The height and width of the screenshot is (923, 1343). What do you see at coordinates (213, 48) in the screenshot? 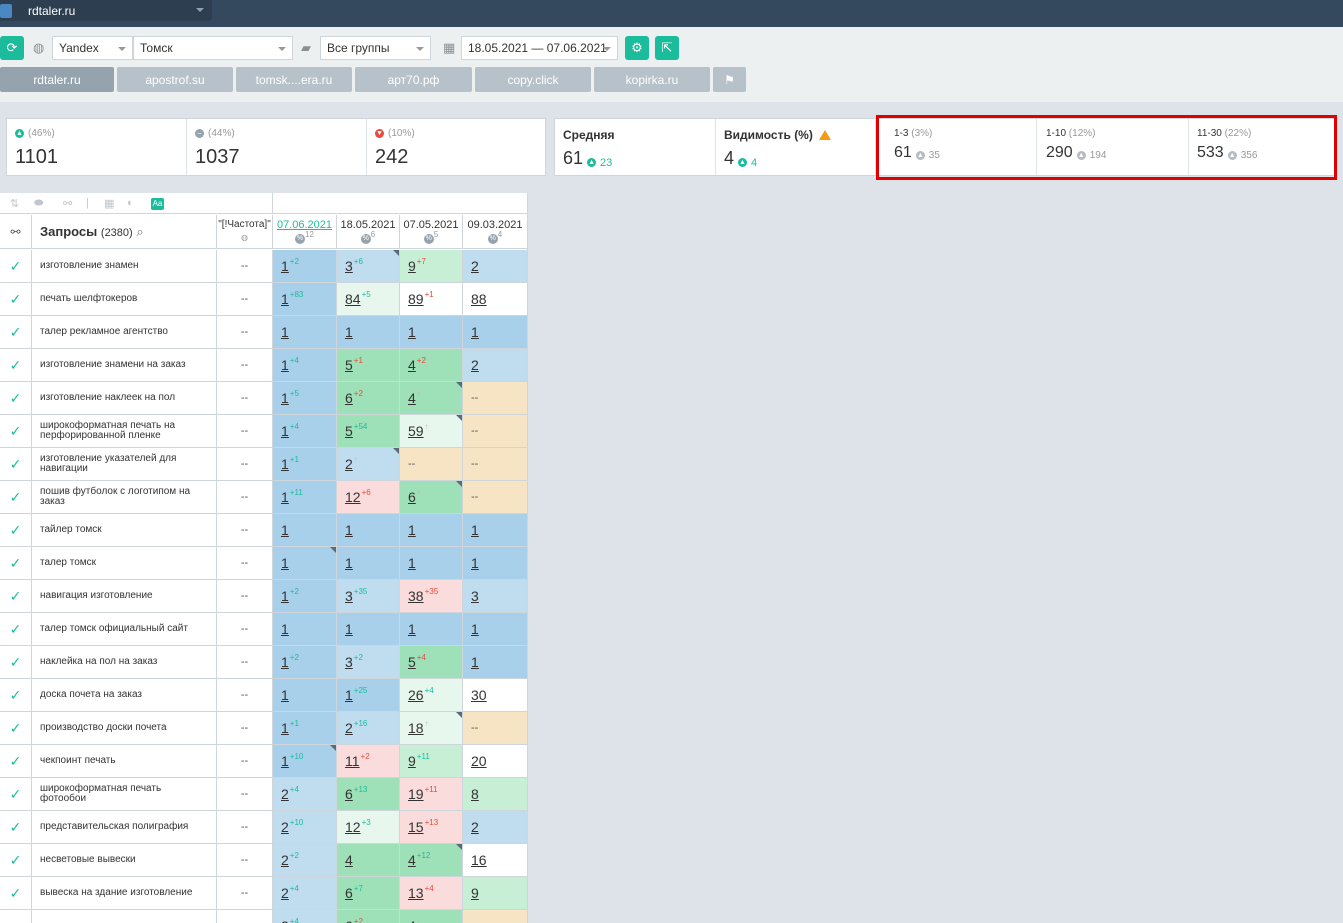
I see `region-select: Томск` at bounding box center [213, 48].